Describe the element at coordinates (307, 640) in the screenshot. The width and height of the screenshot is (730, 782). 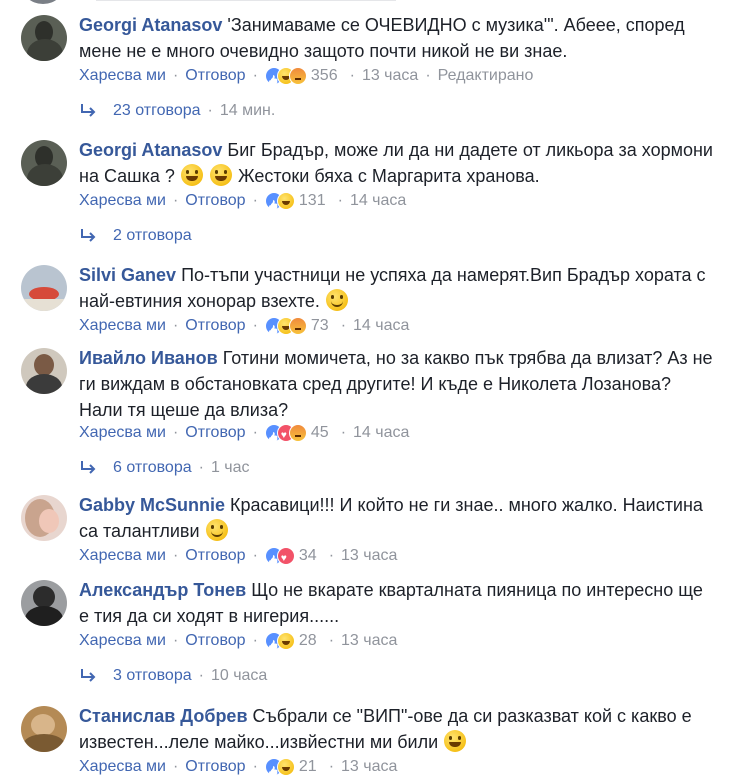
I see `reaction-count: 28` at that location.